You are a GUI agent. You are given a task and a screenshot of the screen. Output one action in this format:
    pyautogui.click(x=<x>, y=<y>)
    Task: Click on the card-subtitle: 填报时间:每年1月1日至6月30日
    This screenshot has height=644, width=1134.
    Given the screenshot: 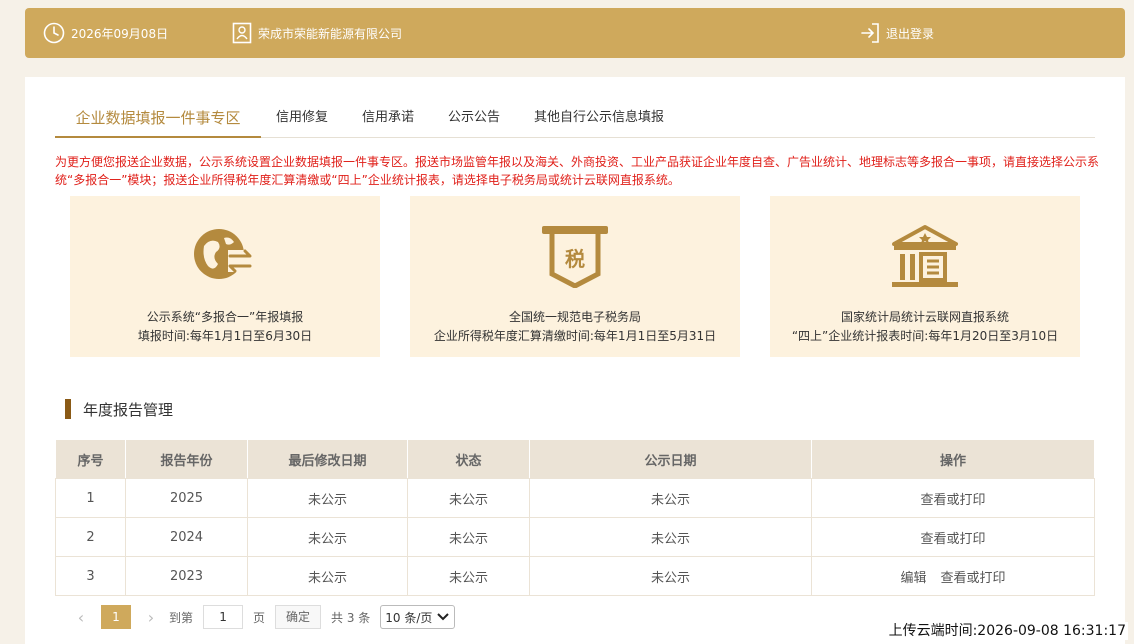 What is the action you would take?
    pyautogui.click(x=225, y=336)
    